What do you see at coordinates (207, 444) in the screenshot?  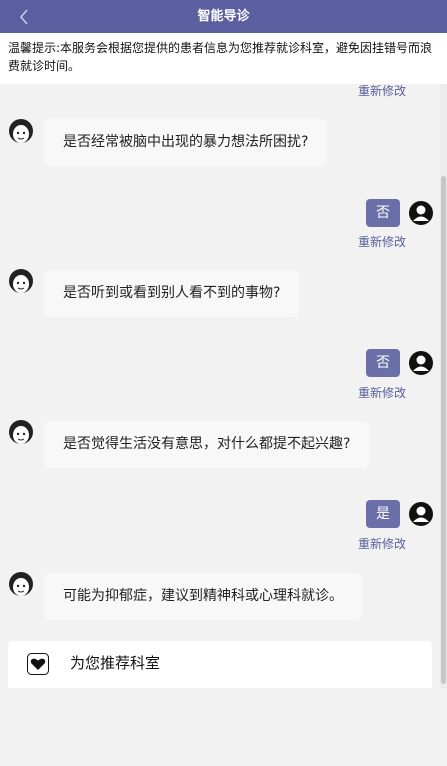 I see `question-bubble: 是否觉得生活没有意思，对什么都提不起兴趣?` at bounding box center [207, 444].